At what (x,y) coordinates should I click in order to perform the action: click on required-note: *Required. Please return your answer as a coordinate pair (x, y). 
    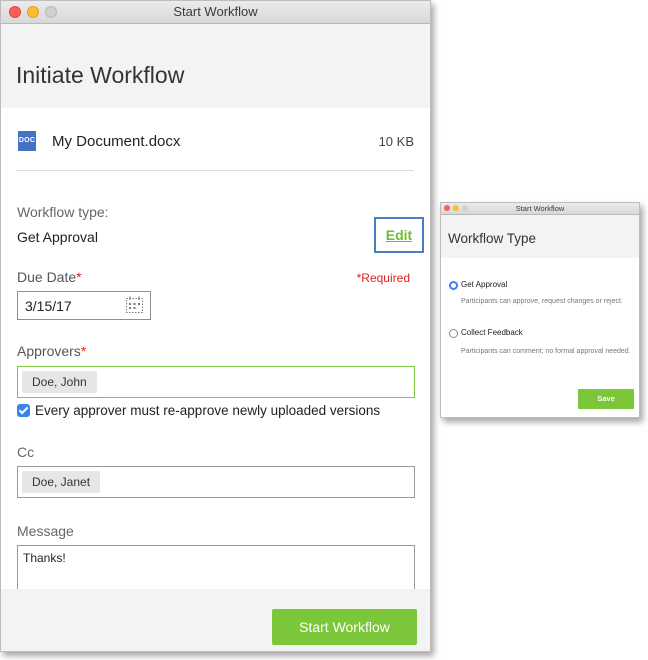
    Looking at the image, I should click on (383, 278).